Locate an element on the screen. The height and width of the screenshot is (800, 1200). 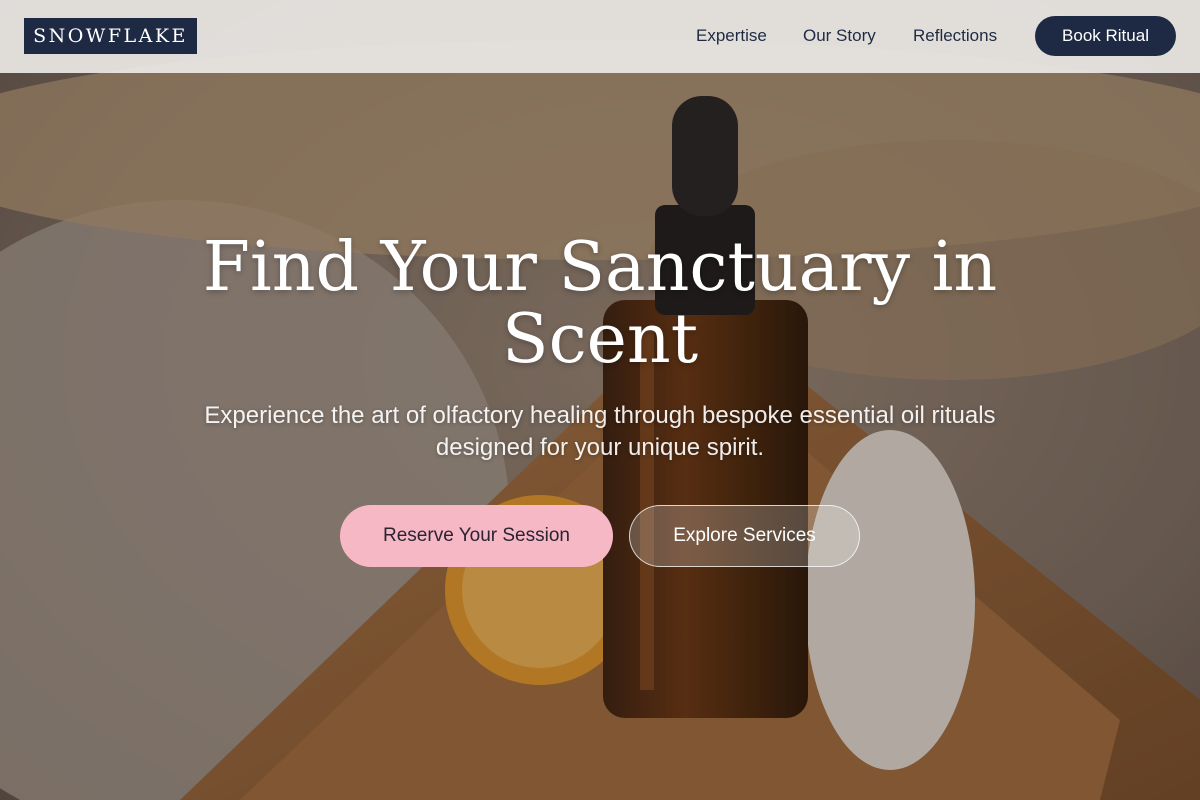
nav-link-expertise: Expertise is located at coordinates (731, 36).